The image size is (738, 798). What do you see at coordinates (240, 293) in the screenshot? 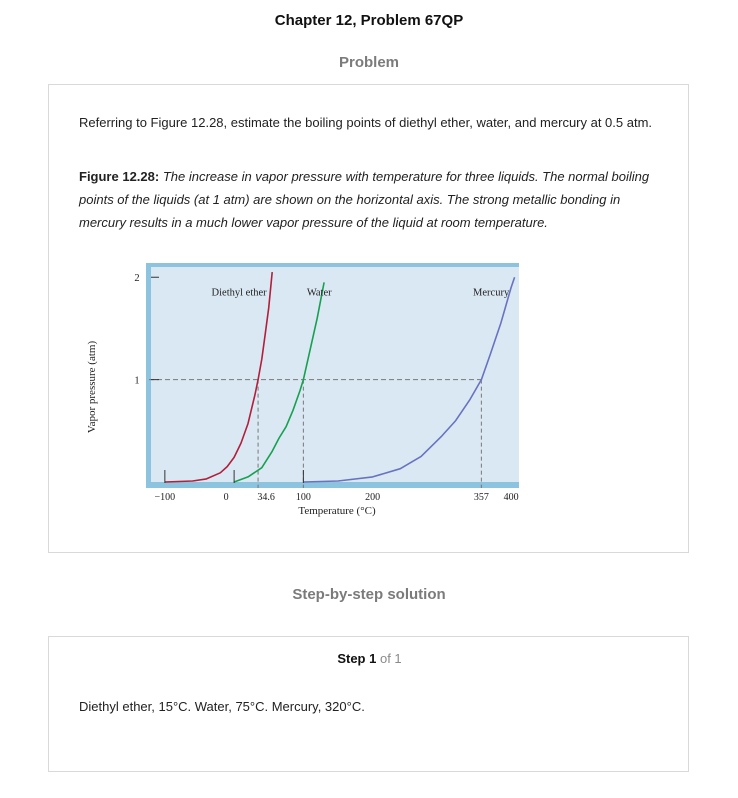
I see `series-label: Diethyl ether` at bounding box center [240, 293].